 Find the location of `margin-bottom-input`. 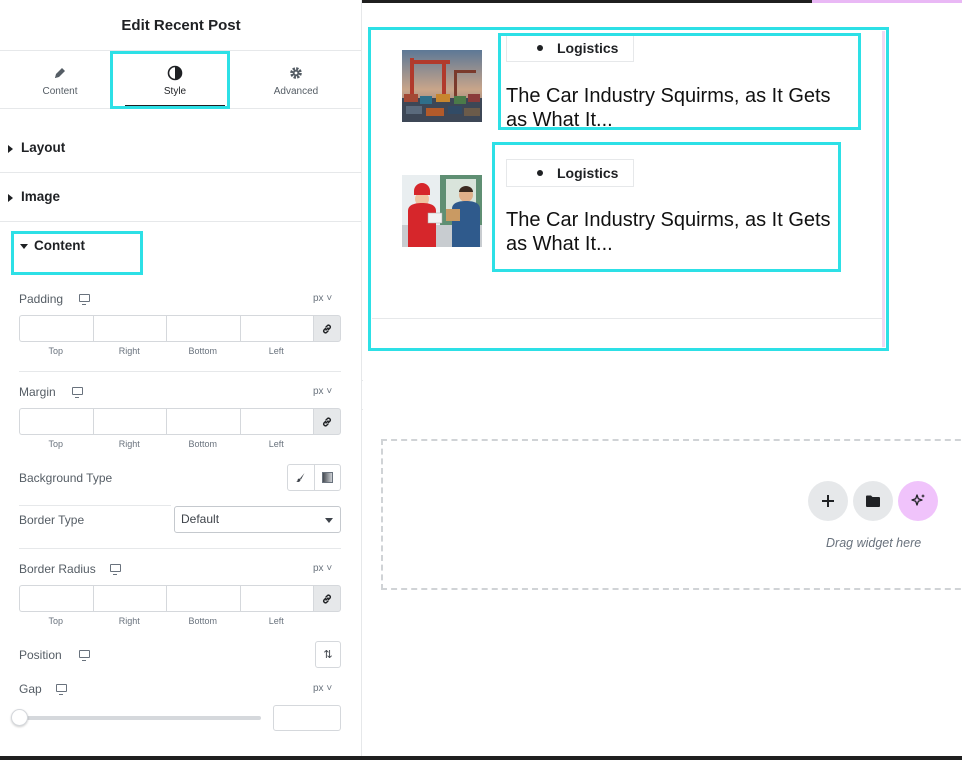

margin-bottom-input is located at coordinates (203, 421).